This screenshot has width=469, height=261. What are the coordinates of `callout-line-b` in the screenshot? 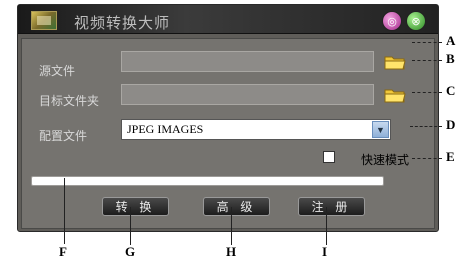 It's located at (427, 60).